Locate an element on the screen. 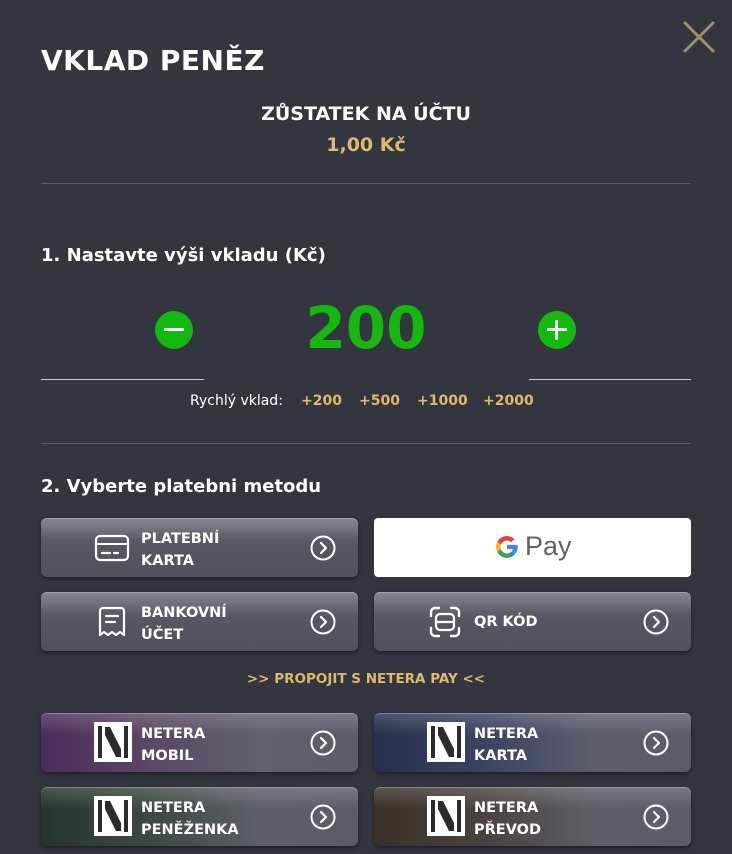 This screenshot has height=854, width=732. qr-scan-icon is located at coordinates (445, 622).